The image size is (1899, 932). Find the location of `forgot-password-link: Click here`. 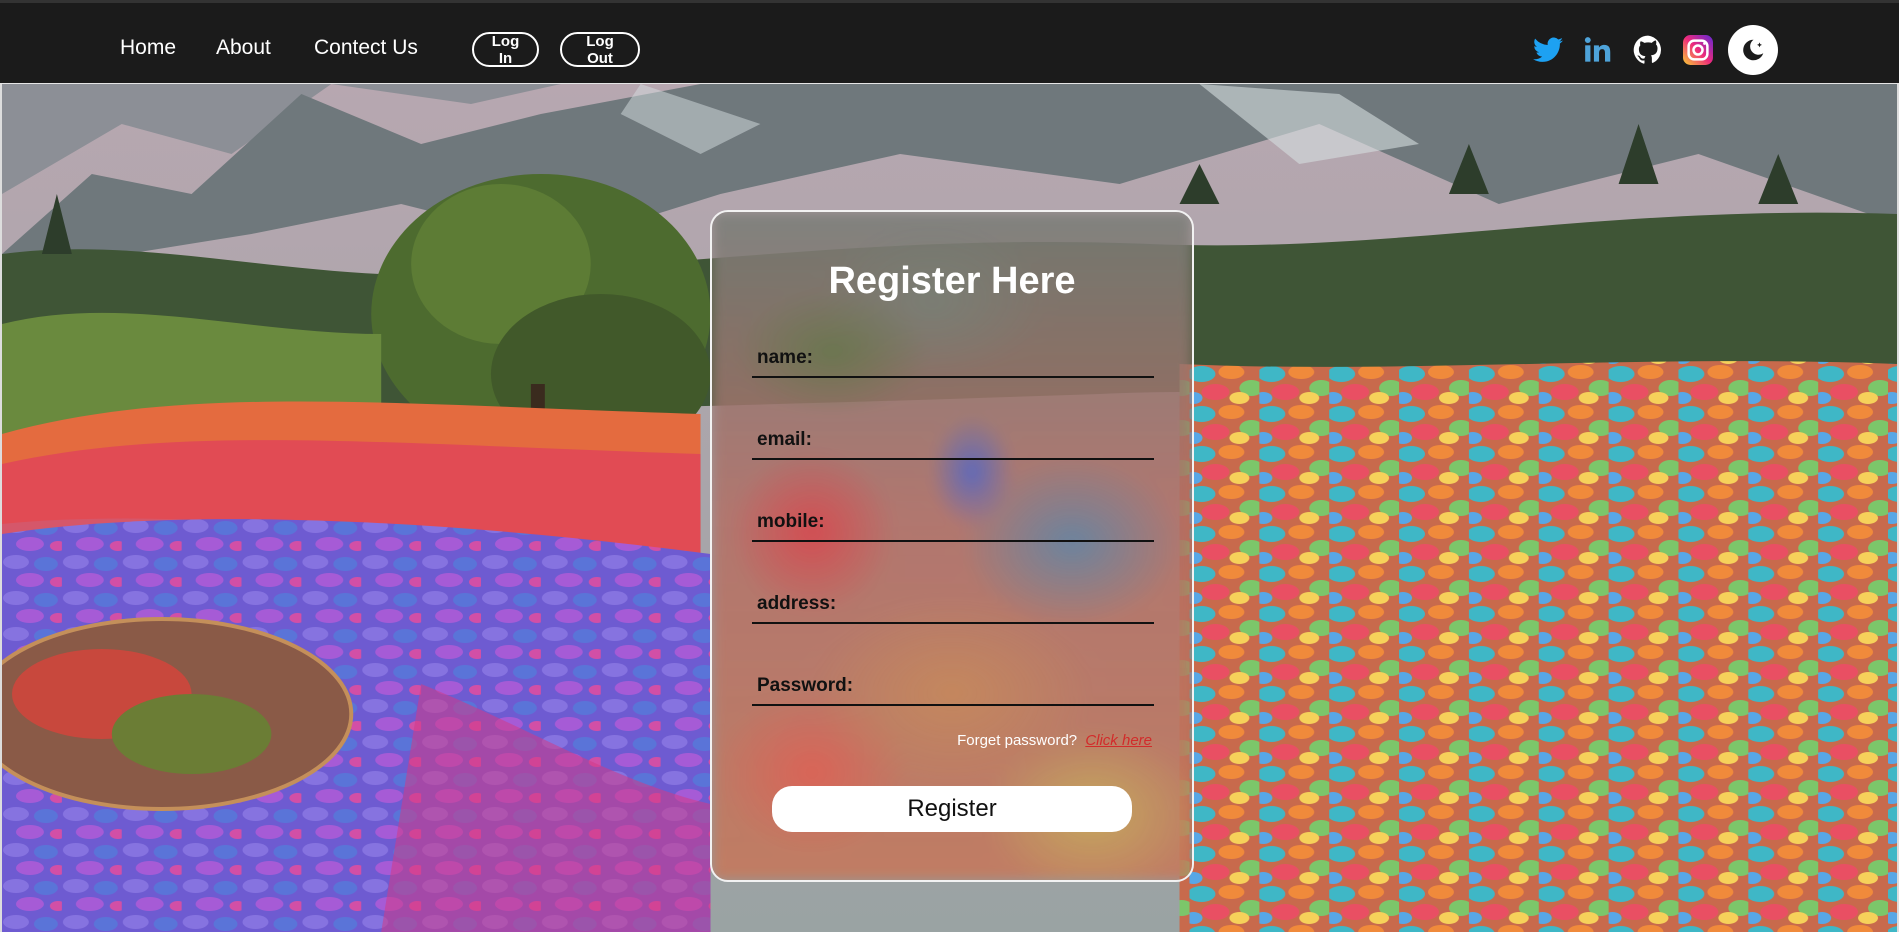

forgot-password-link: Click here is located at coordinates (1118, 740).